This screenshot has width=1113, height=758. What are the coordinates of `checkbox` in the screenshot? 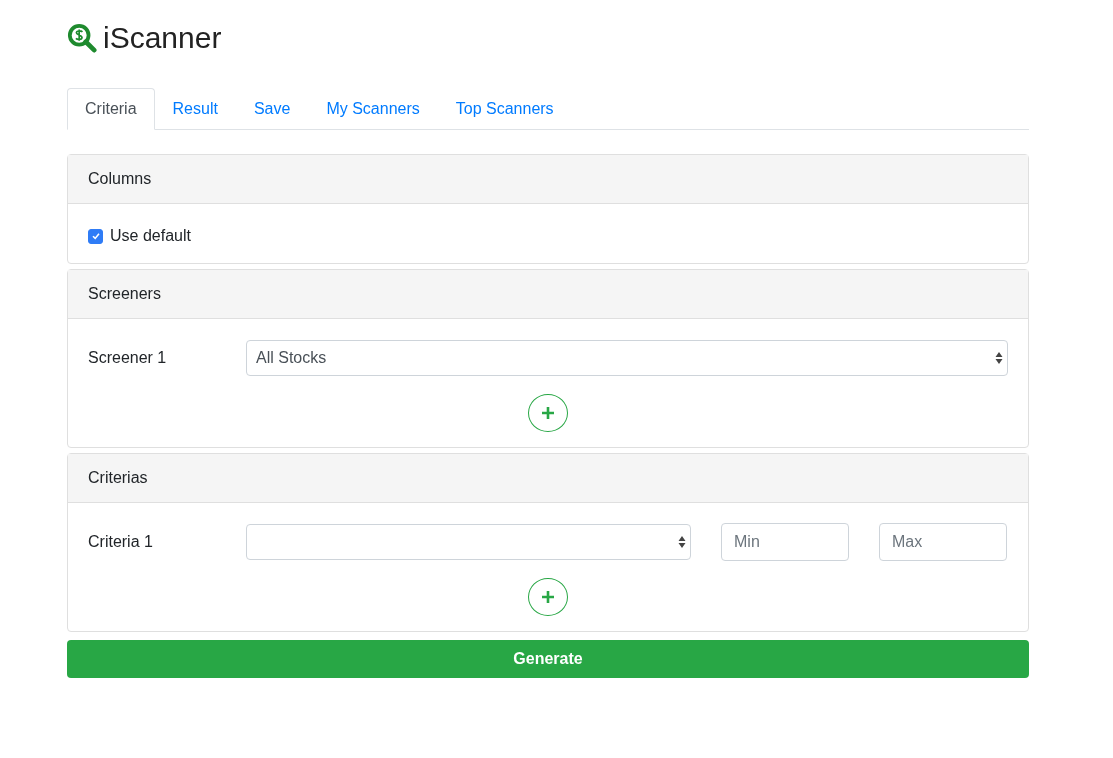 It's located at (95, 236).